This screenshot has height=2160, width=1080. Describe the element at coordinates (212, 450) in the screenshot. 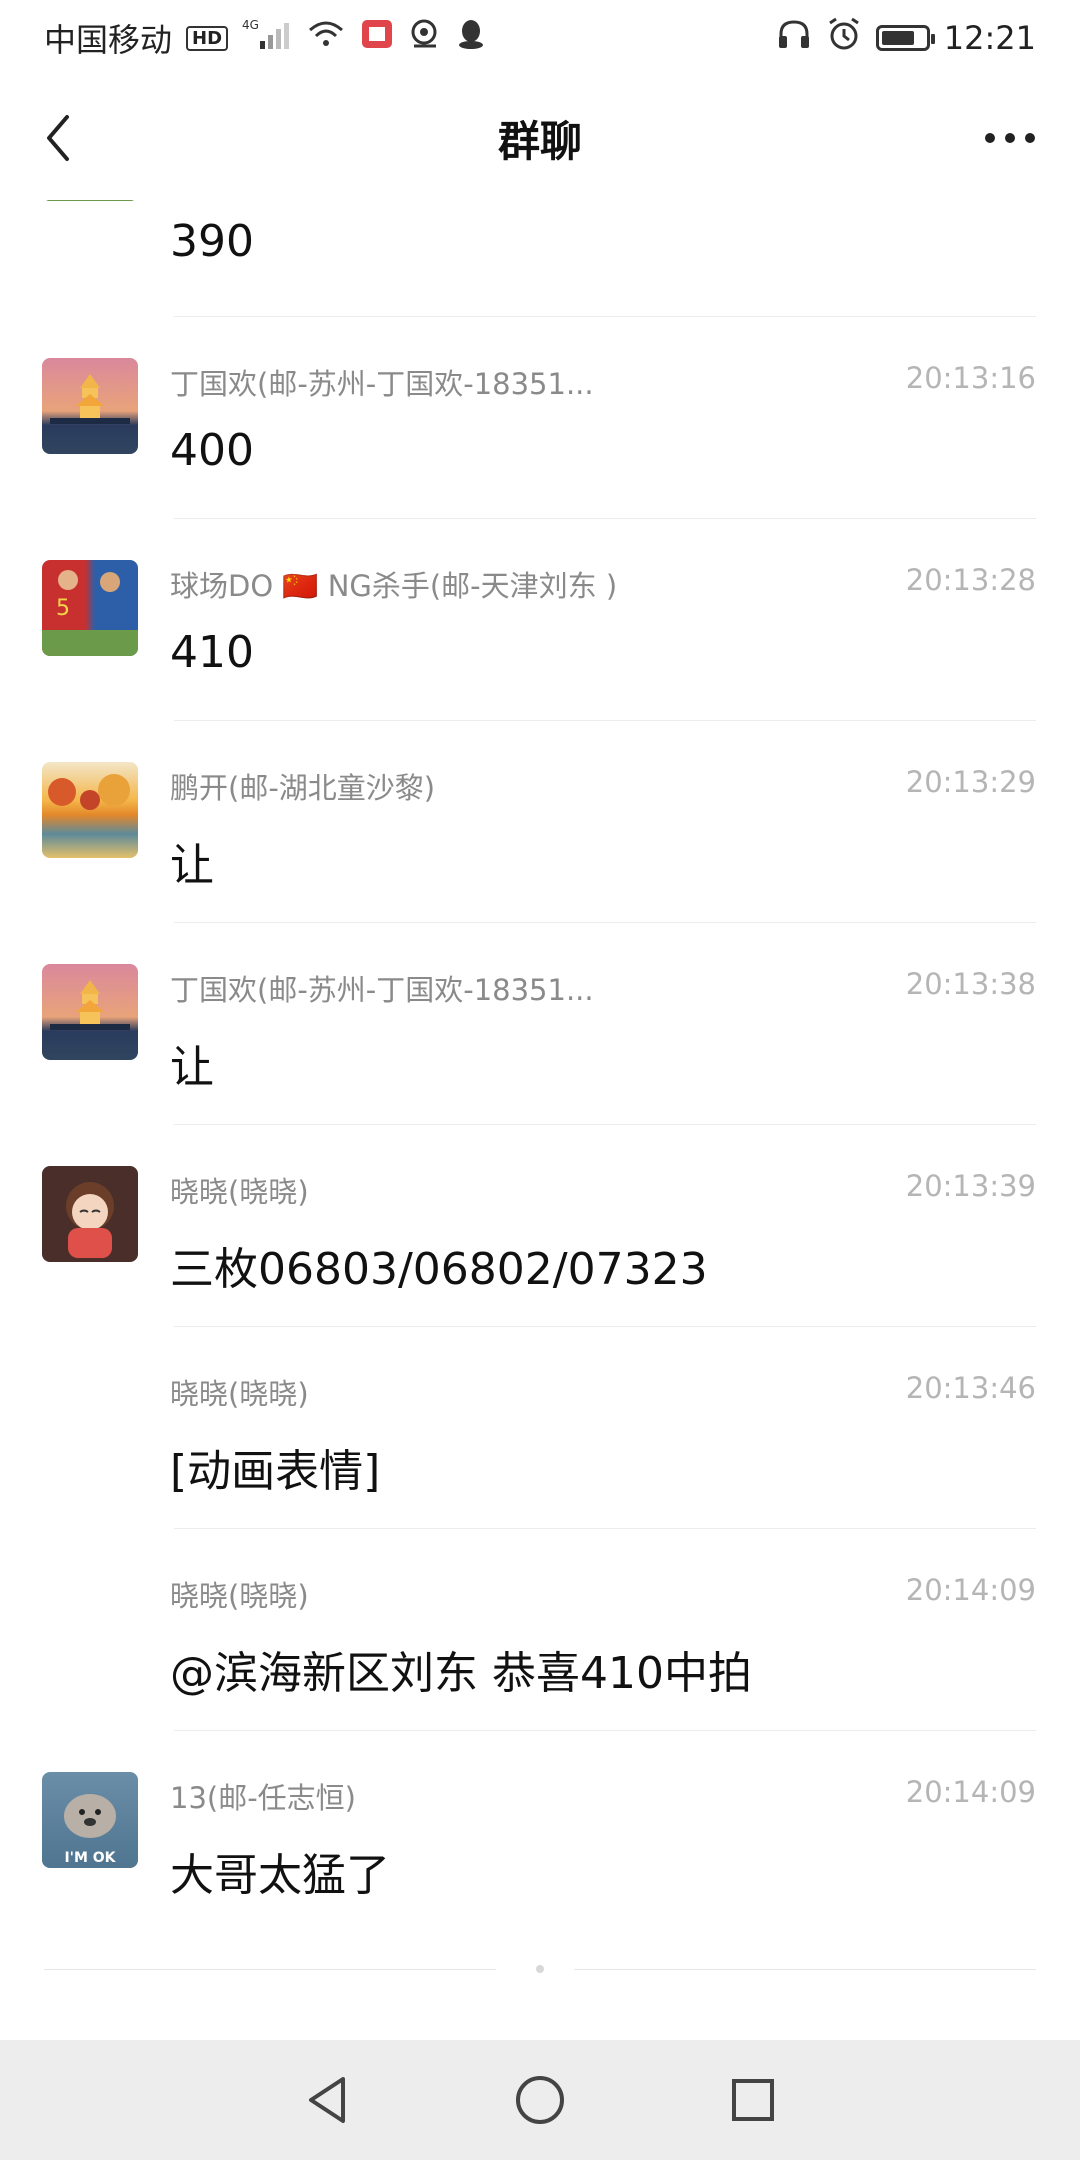

I see `message-content: 400` at that location.